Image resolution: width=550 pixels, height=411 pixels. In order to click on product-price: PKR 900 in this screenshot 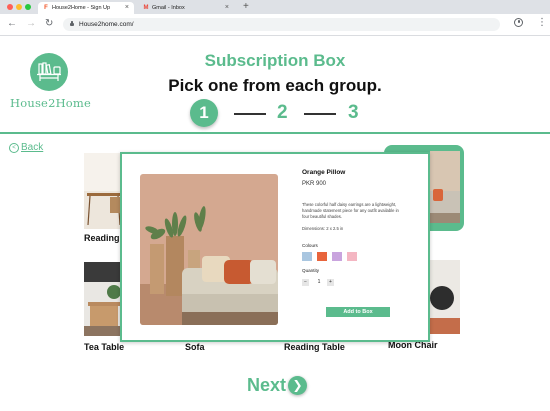, I will do `click(314, 184)`.